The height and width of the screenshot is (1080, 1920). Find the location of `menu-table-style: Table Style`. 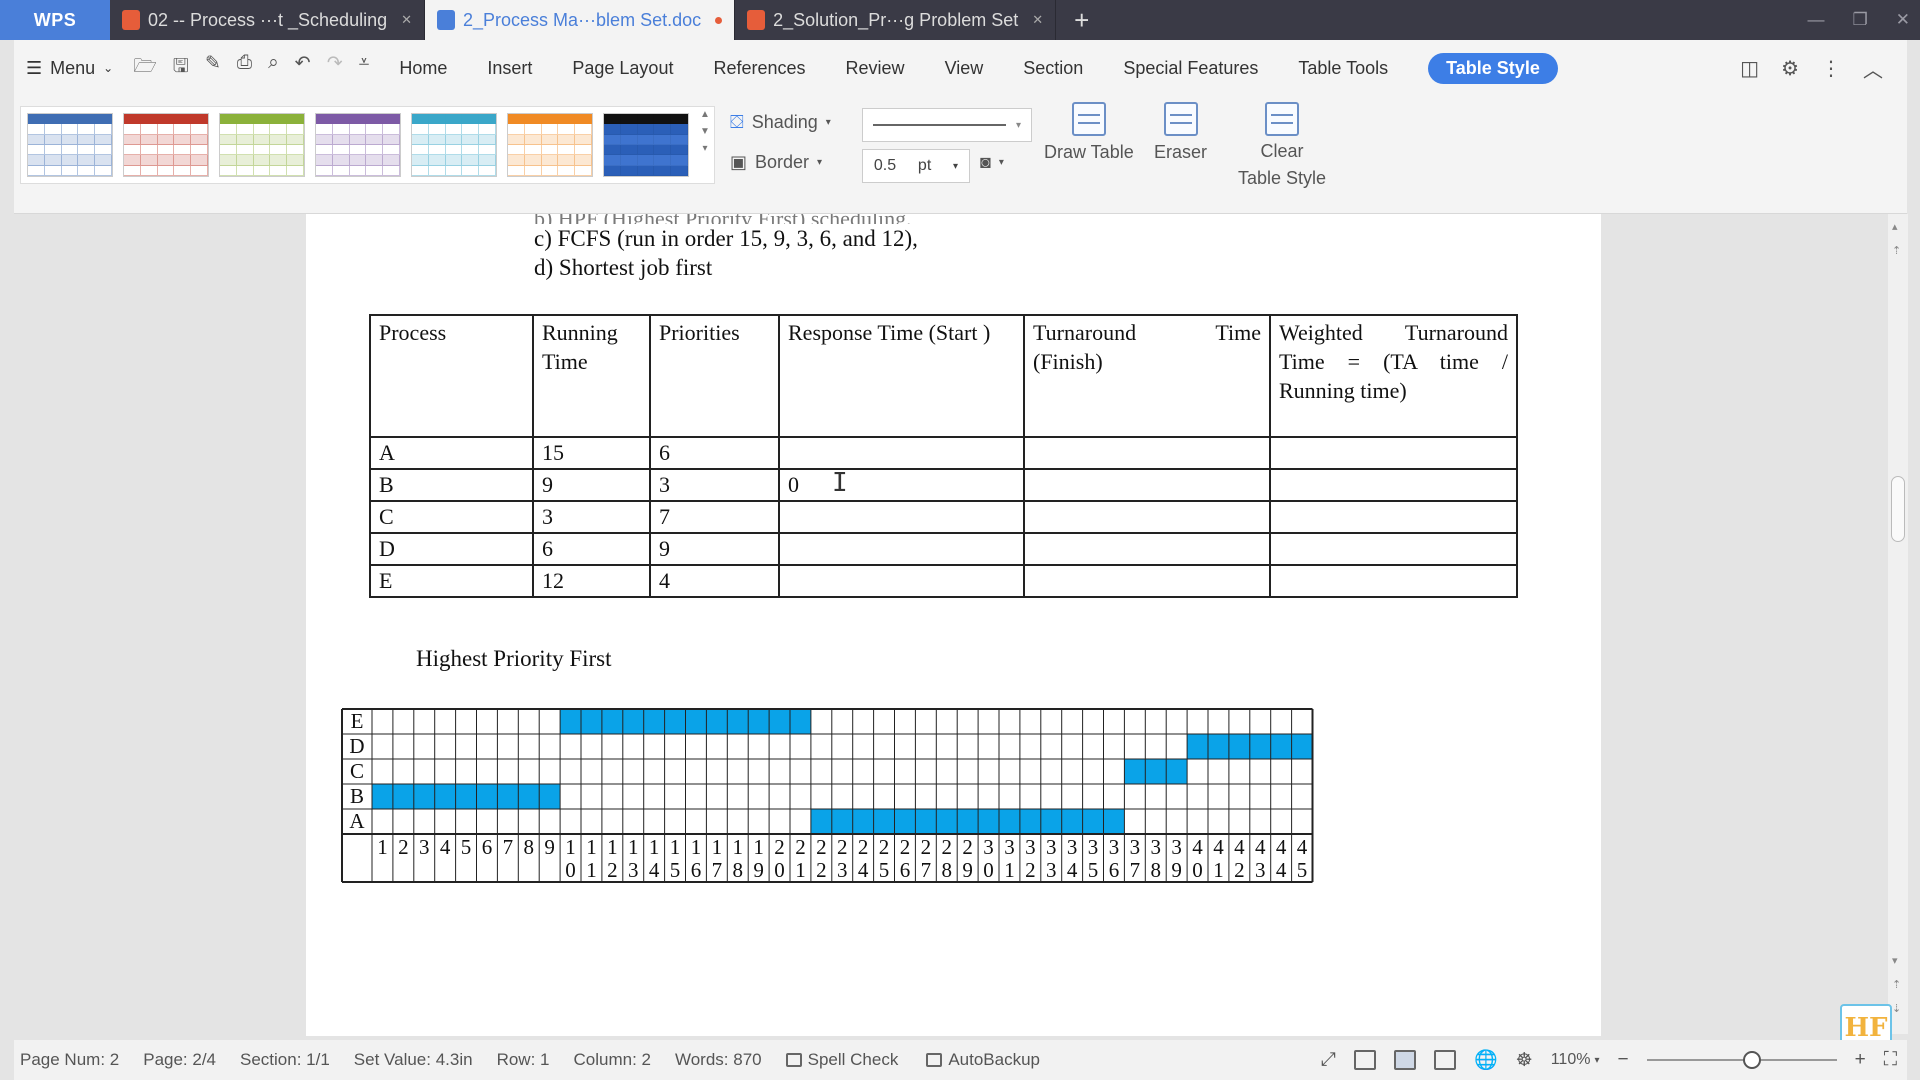

menu-table-style: Table Style is located at coordinates (1493, 68).